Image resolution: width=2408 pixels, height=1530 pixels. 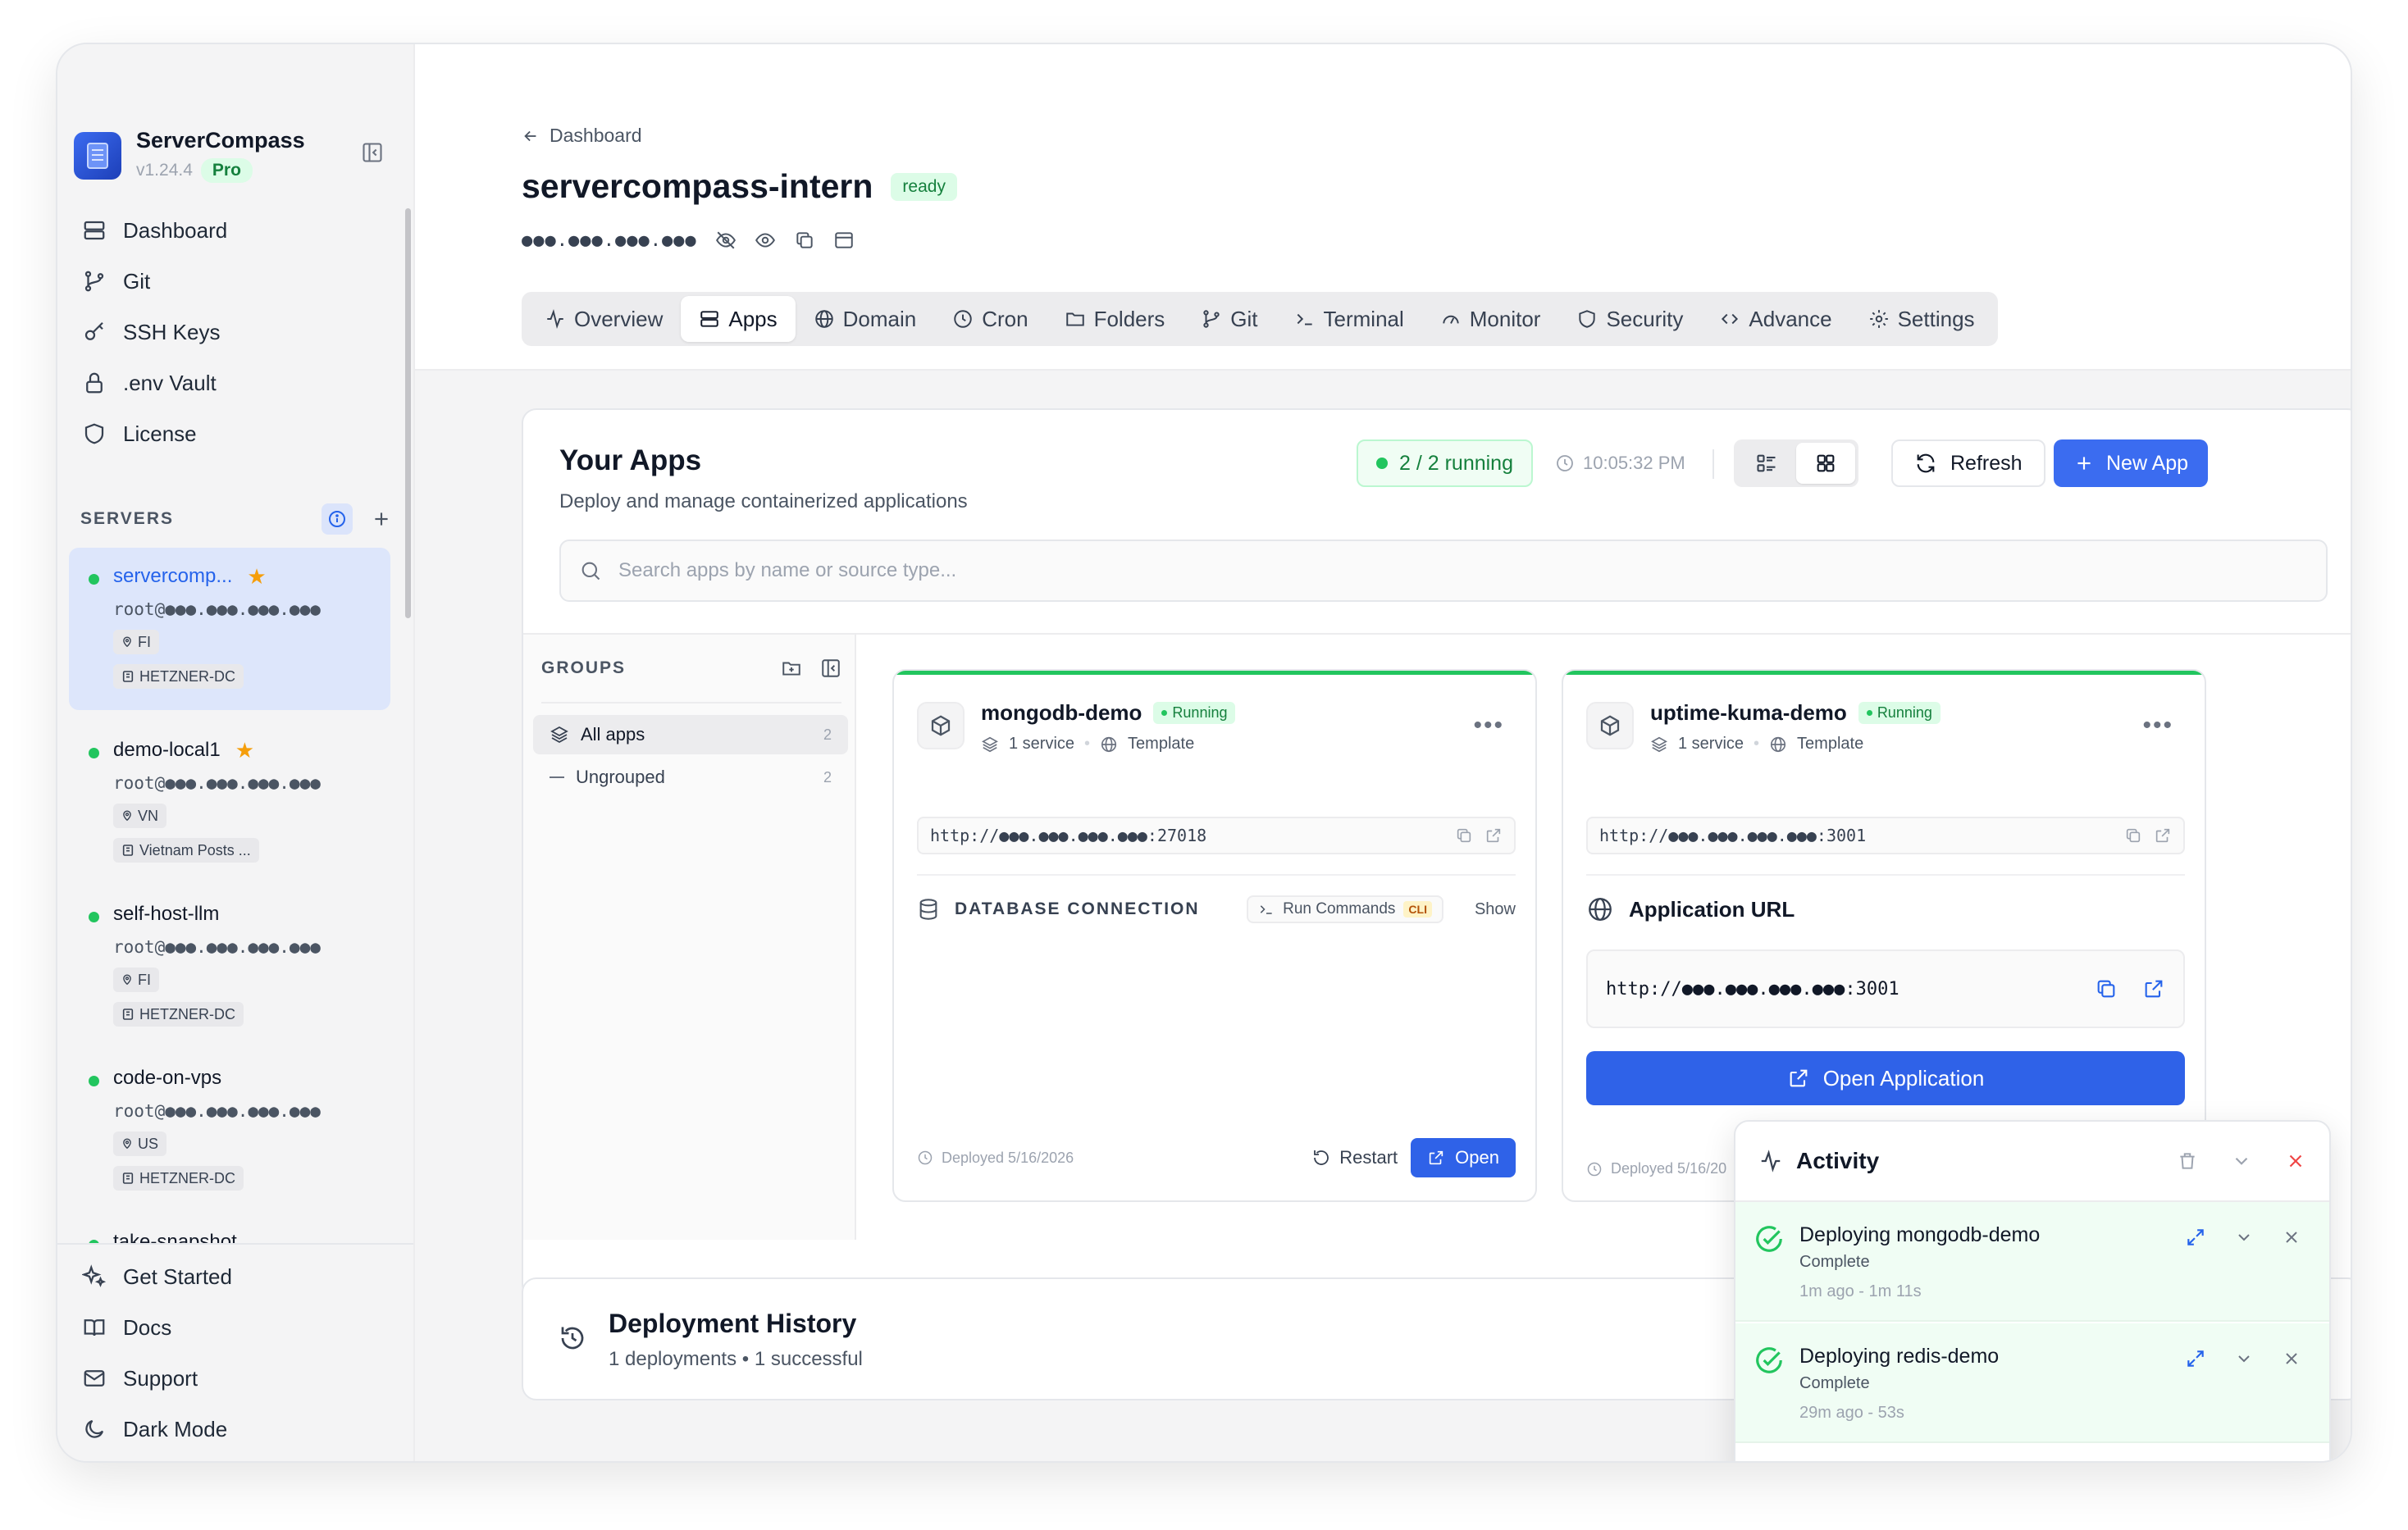 I want to click on group-item-ungrouped: Ungrouped 2, so click(x=690, y=778).